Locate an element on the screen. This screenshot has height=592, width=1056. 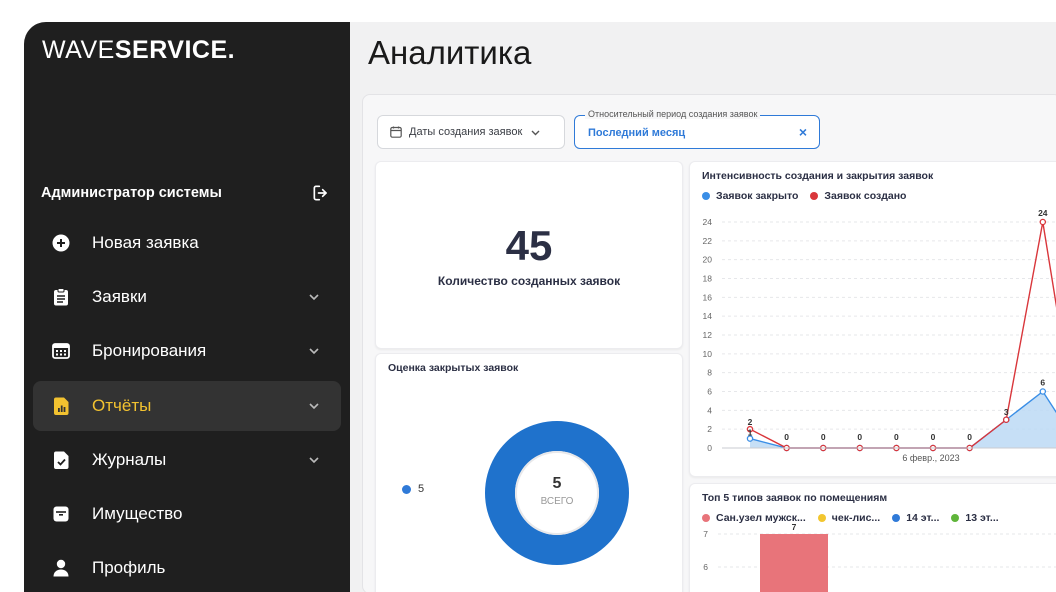
y-tick-label: 7 is located at coordinates (705, 534).